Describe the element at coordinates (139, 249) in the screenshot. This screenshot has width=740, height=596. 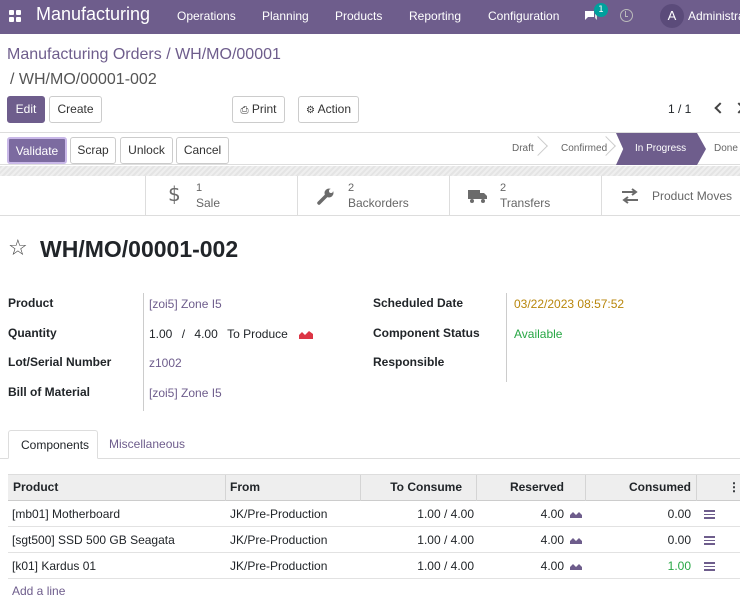
I see `page-title: WH/MO/00001-002` at that location.